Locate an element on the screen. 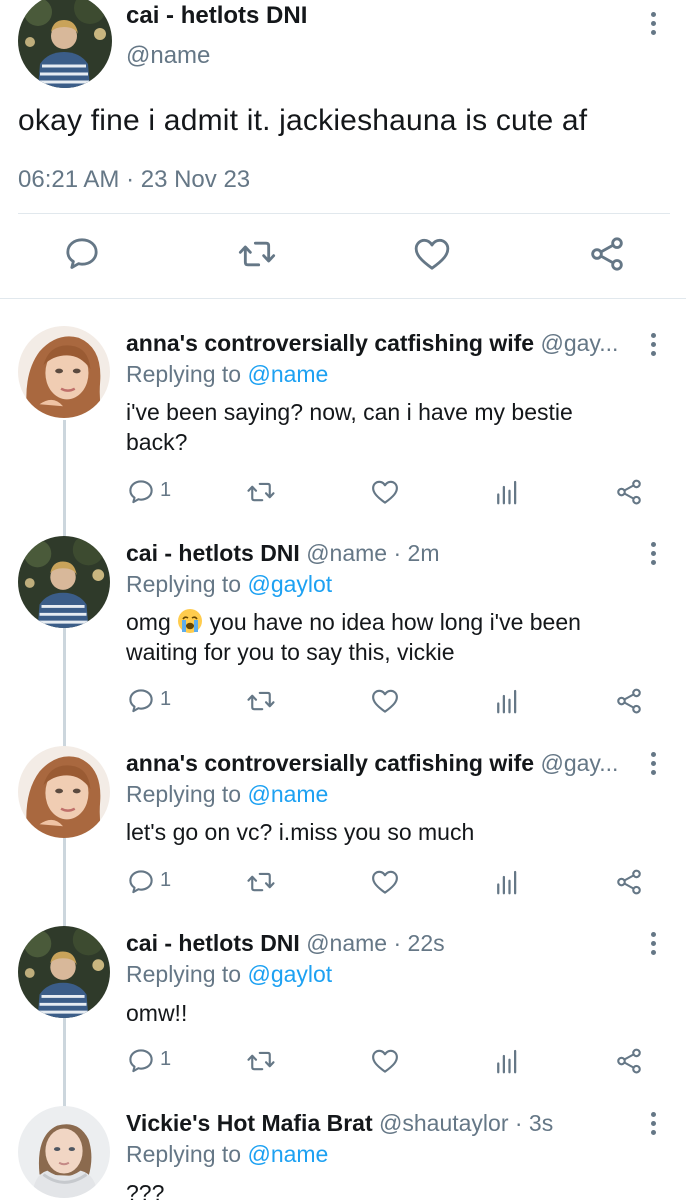 This screenshot has width=686, height=1200. tweet-timestamp: 06:21 AM · 23 Nov 23 is located at coordinates (134, 179).